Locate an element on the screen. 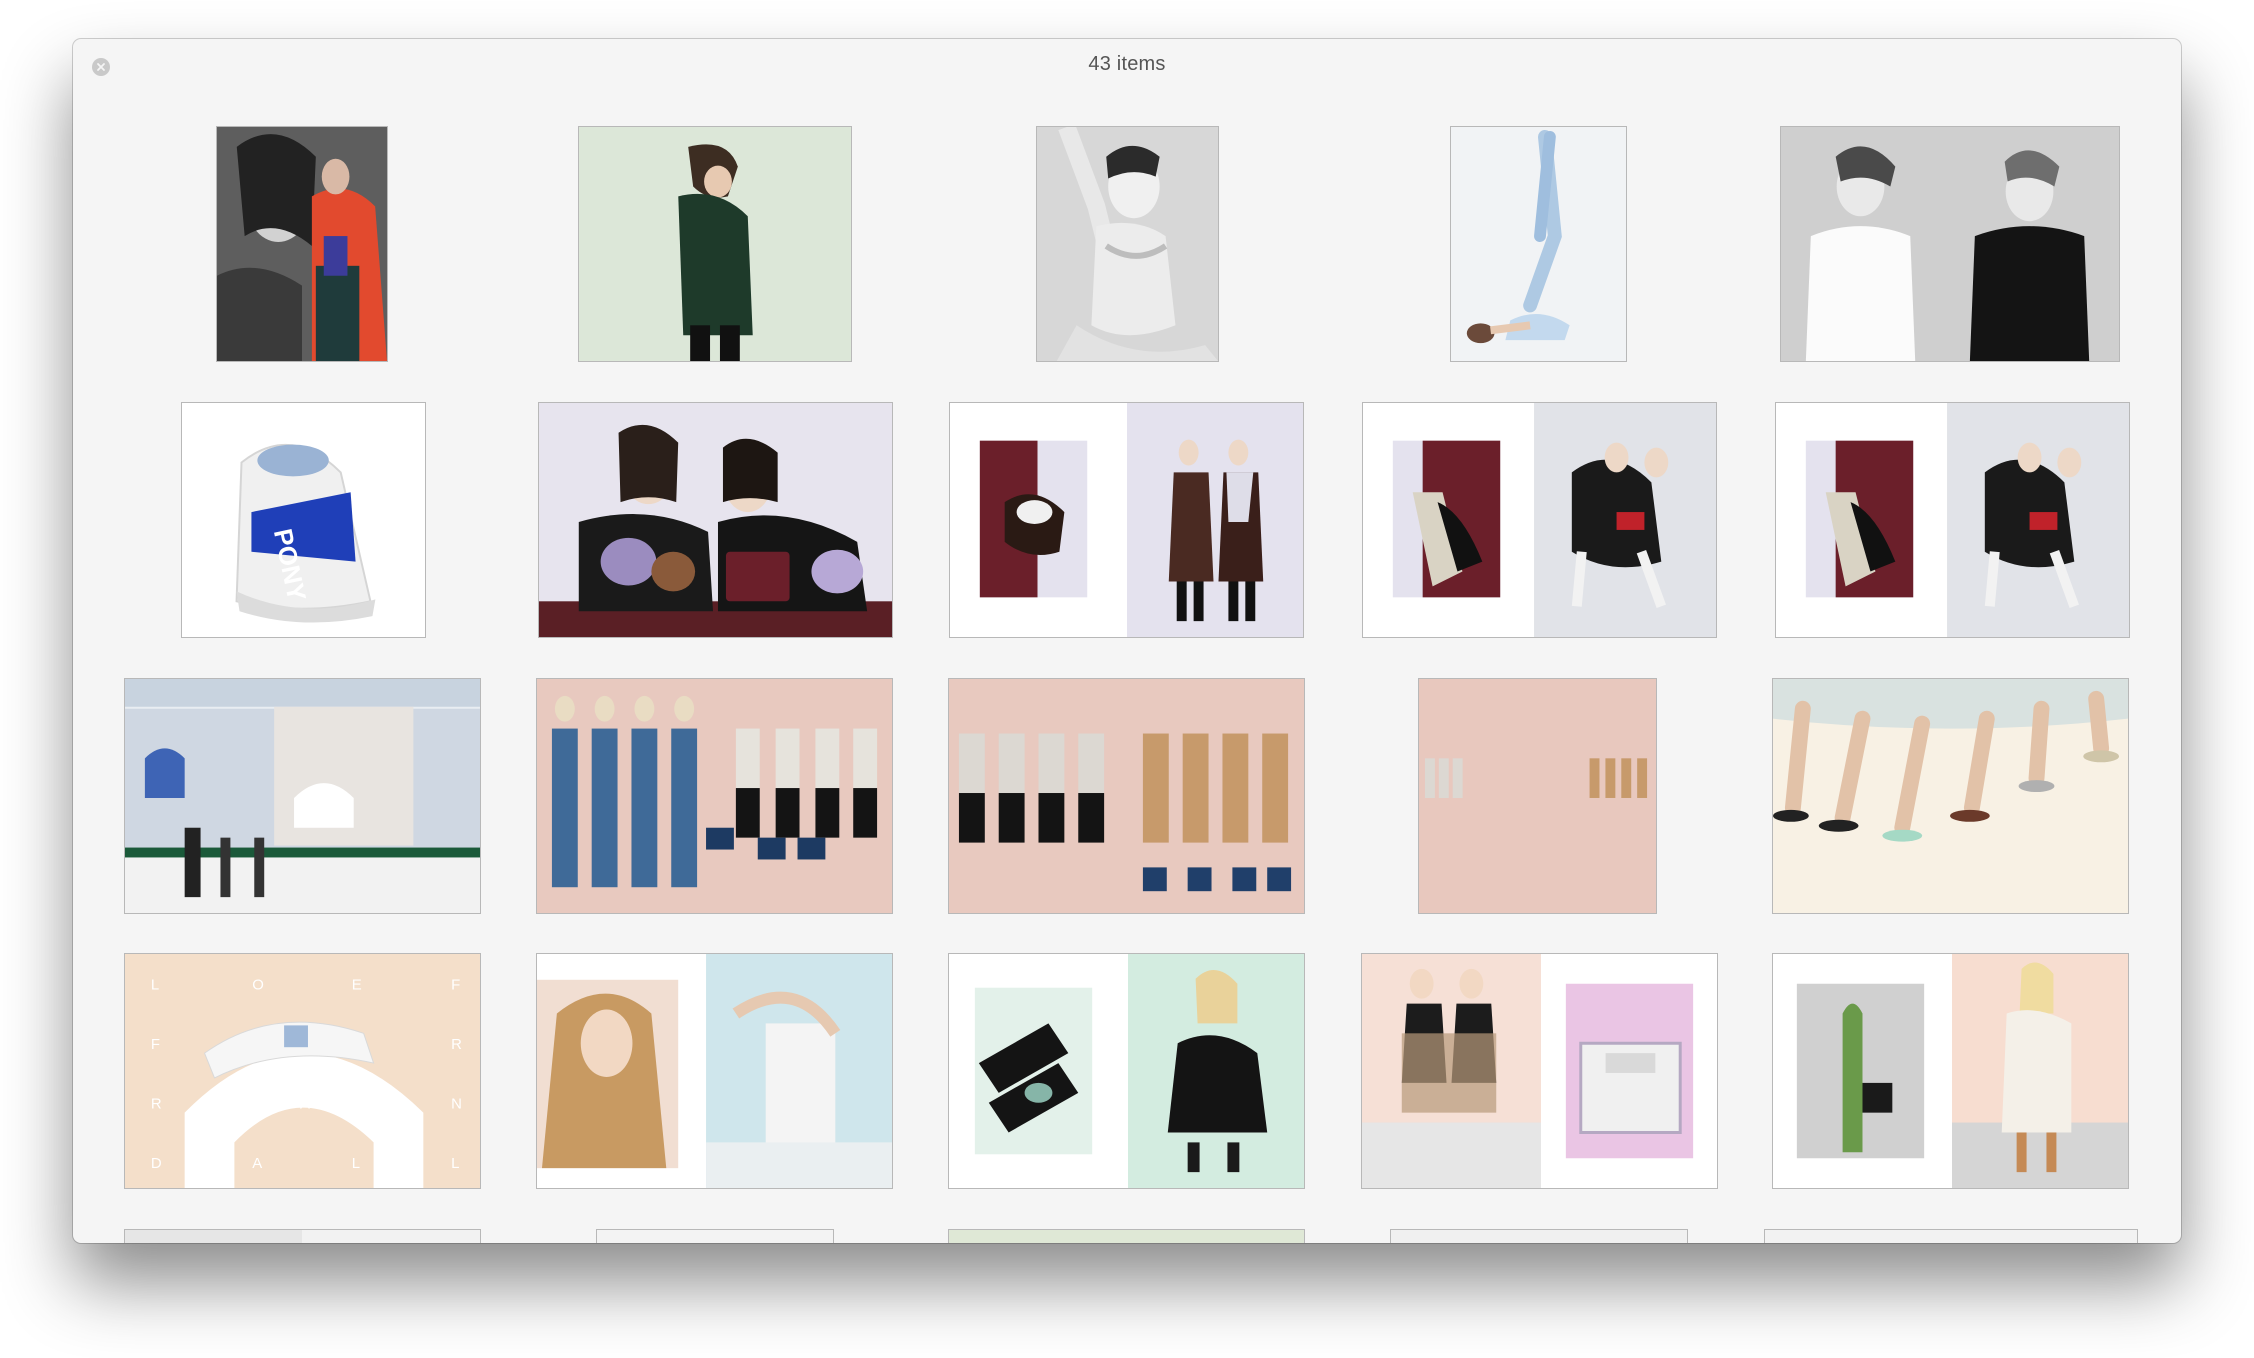 This screenshot has height=1358, width=2254. thumbnail-6: PONY is located at coordinates (303, 520).